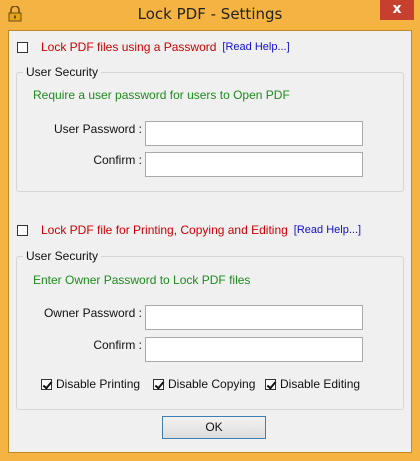 This screenshot has width=420, height=461. What do you see at coordinates (254, 317) in the screenshot?
I see `owner-password-input` at bounding box center [254, 317].